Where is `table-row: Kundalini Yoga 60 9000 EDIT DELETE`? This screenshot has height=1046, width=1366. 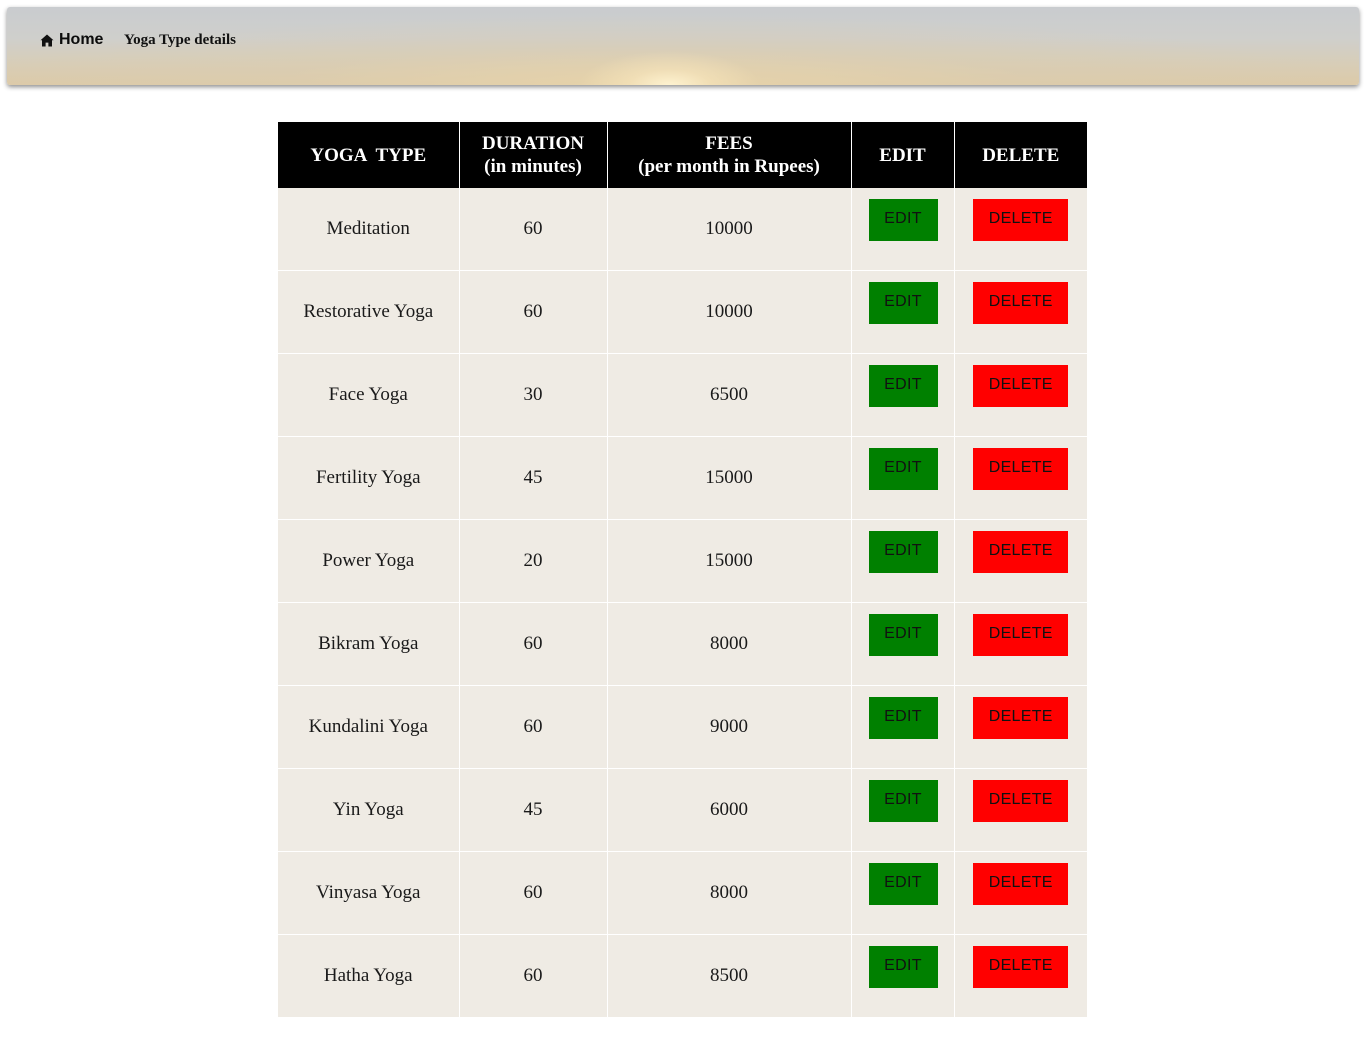
table-row: Kundalini Yoga 60 9000 EDIT DELETE is located at coordinates (682, 727).